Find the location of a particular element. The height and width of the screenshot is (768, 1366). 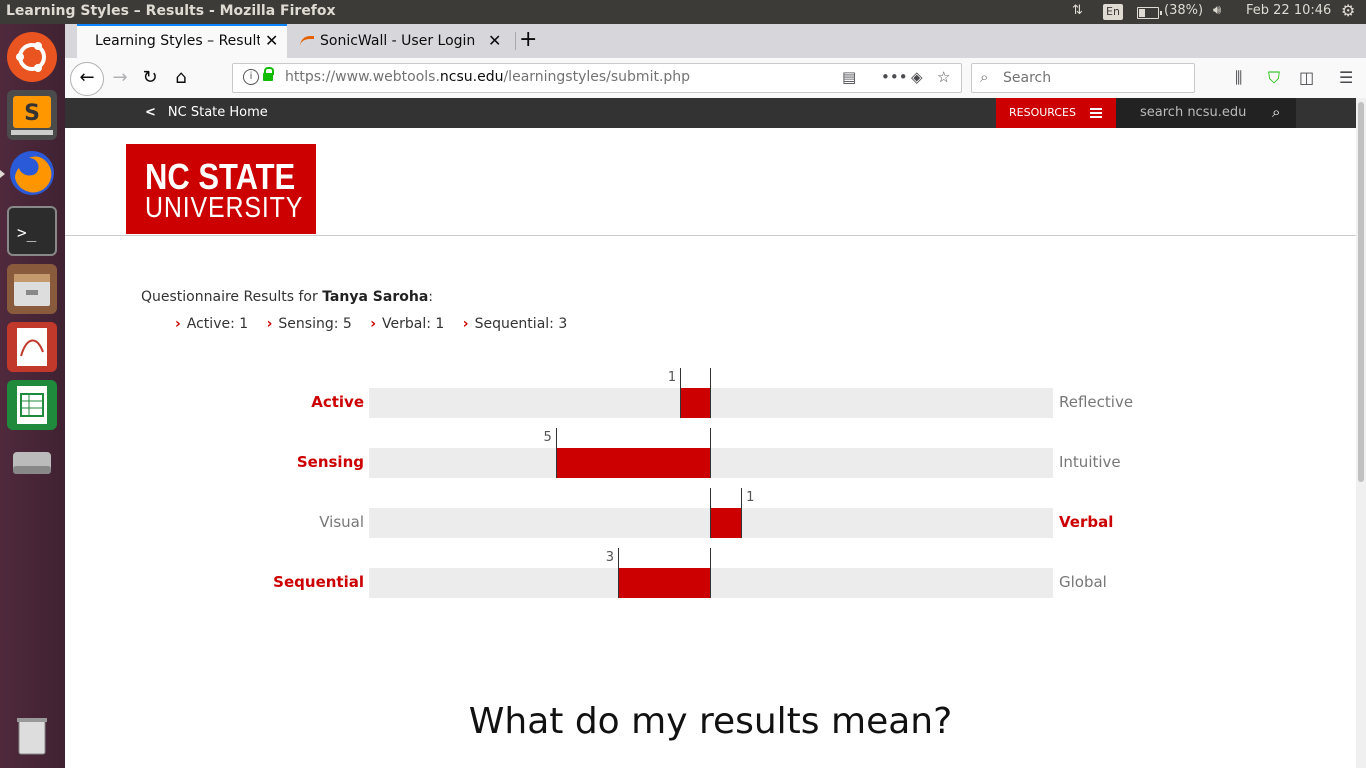

dimension-right-label: Reflective is located at coordinates (1096, 402).